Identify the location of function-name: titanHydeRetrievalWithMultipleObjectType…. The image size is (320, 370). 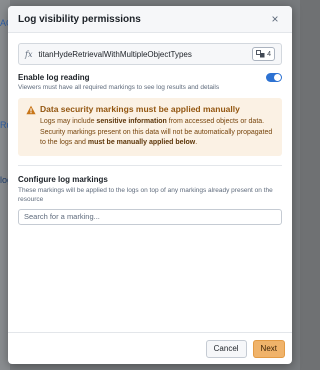
(115, 54).